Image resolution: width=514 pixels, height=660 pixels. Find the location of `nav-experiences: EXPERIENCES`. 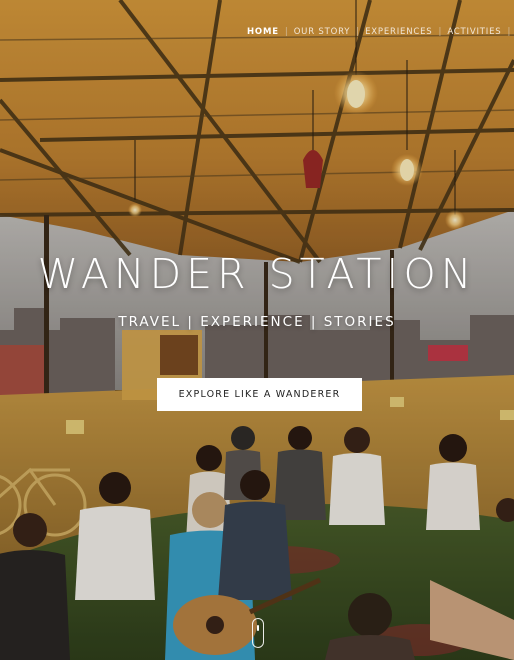

nav-experiences: EXPERIENCES is located at coordinates (398, 32).